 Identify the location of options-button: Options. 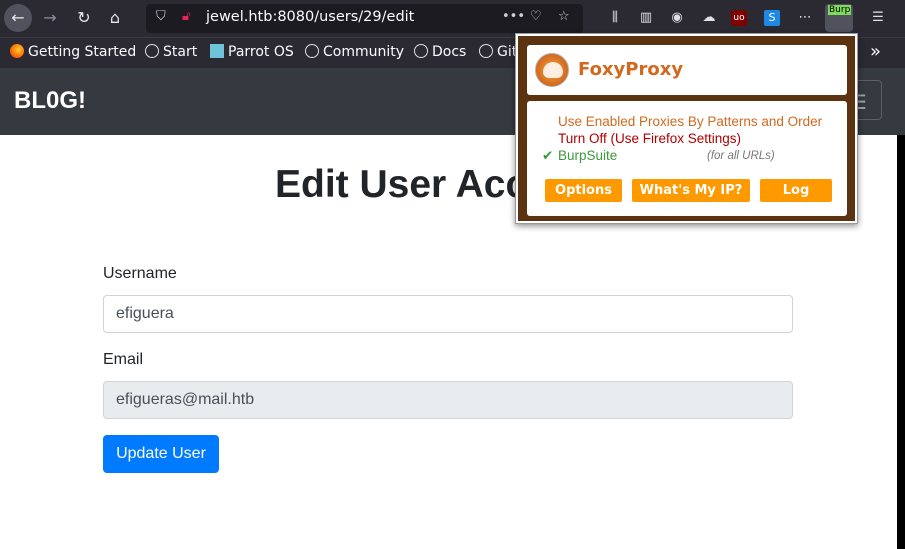
(583, 190).